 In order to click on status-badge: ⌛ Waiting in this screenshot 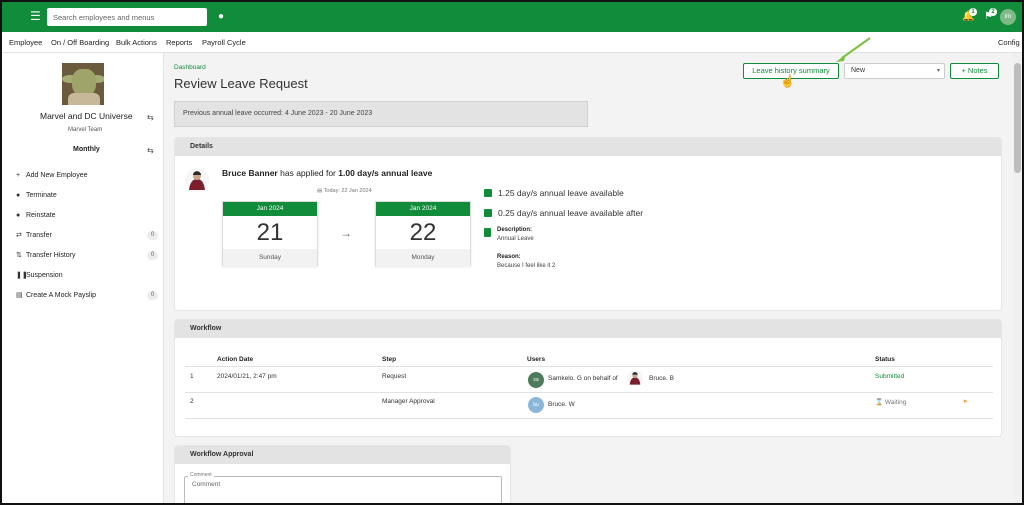, I will do `click(891, 402)`.